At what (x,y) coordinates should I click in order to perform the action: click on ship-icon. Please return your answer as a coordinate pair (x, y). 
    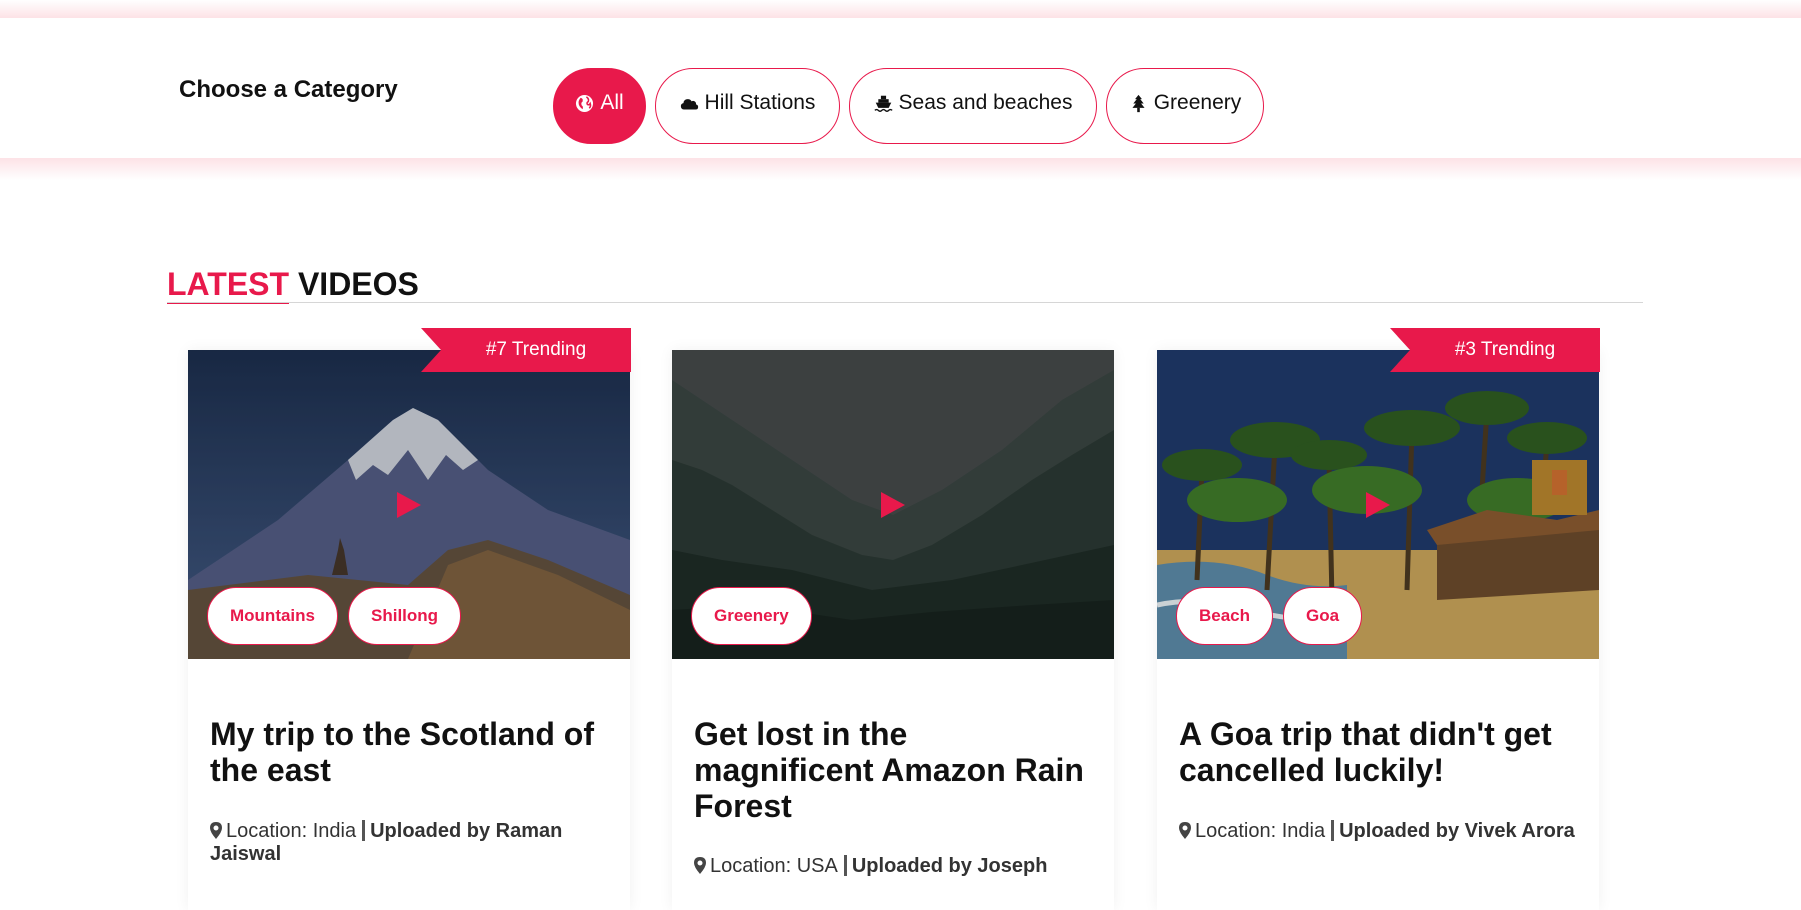
    Looking at the image, I should click on (883, 103).